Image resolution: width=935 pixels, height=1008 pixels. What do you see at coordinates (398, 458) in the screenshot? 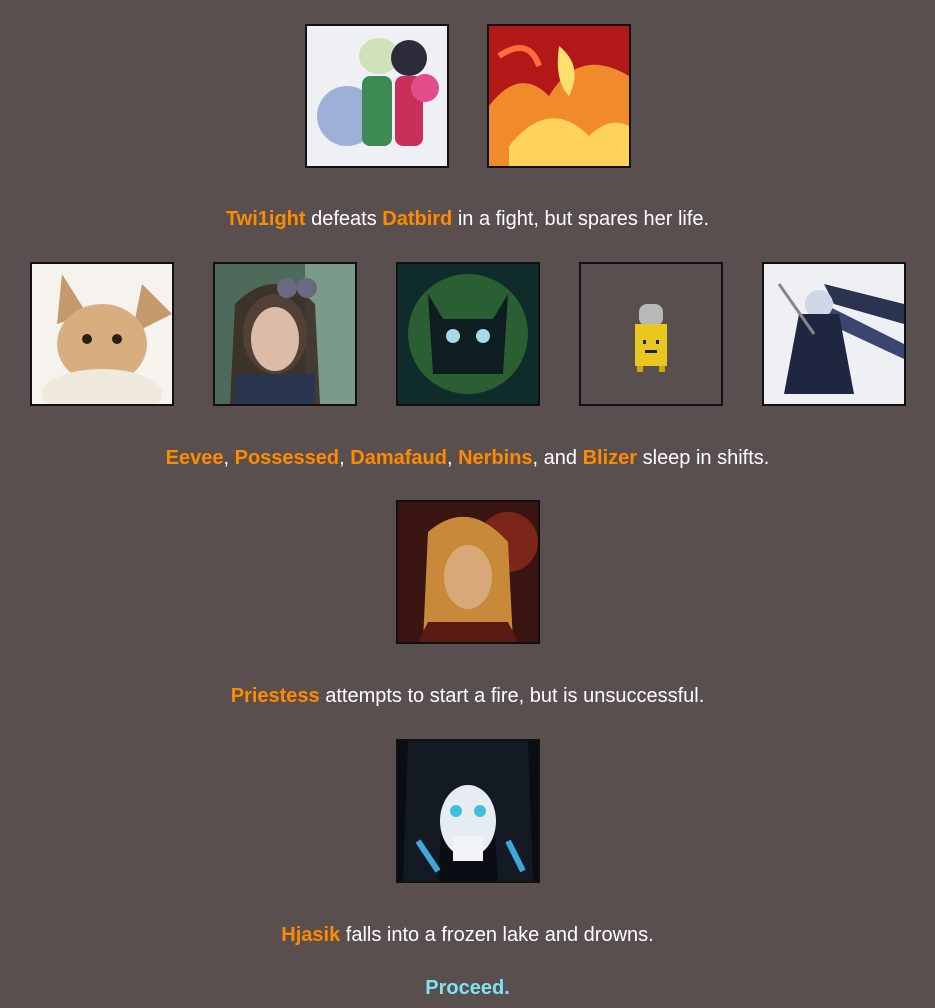
I see `tribute-name-damafaud: Damafaud` at bounding box center [398, 458].